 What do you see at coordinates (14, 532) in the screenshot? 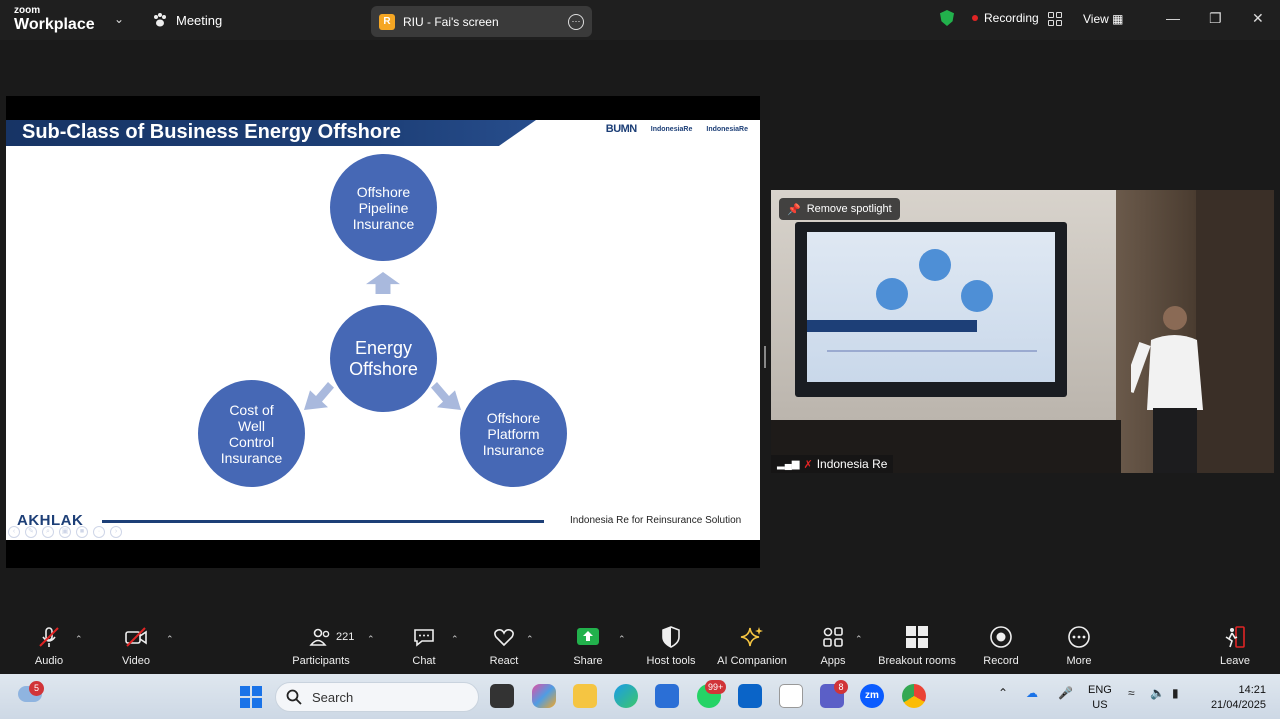
I see `prev-slide-icon: ‹` at bounding box center [14, 532].